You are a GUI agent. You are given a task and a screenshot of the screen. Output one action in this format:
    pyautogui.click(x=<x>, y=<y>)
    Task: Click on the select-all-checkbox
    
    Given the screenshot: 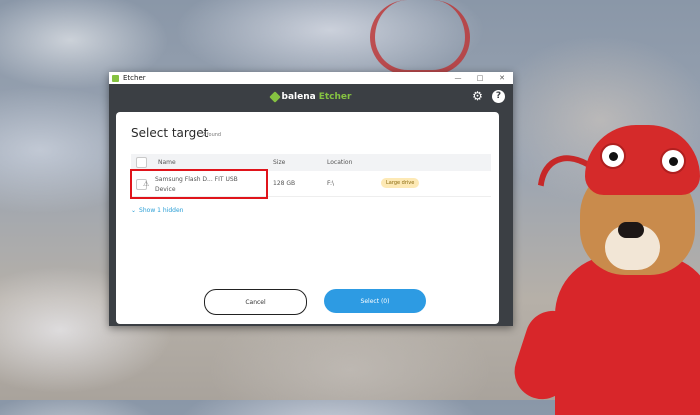 What is the action you would take?
    pyautogui.click(x=141, y=162)
    